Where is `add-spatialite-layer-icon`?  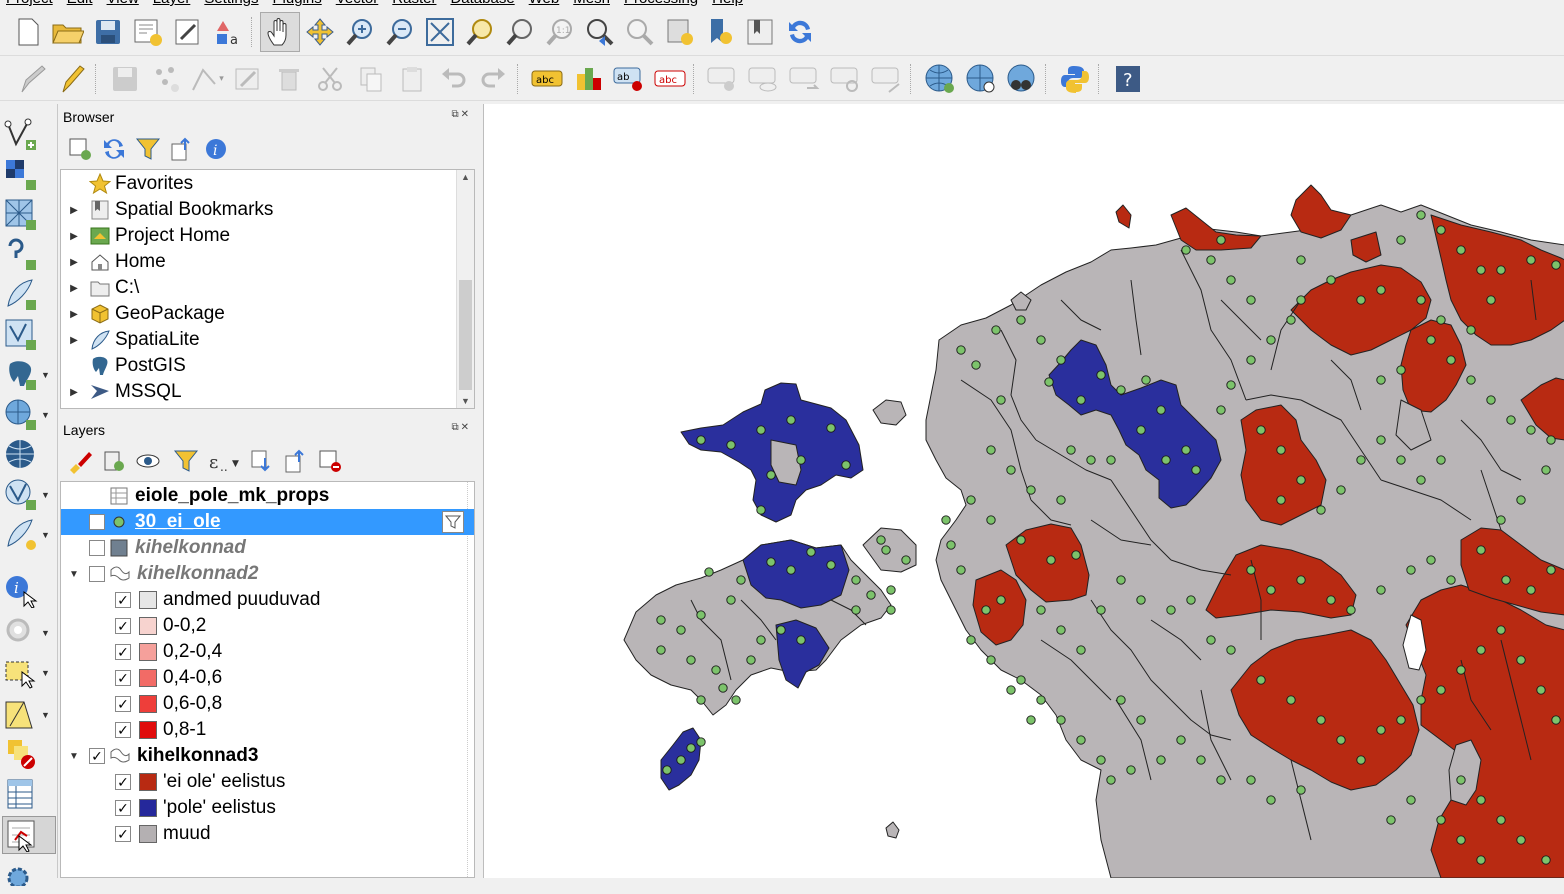 add-spatialite-layer-icon is located at coordinates (29, 295).